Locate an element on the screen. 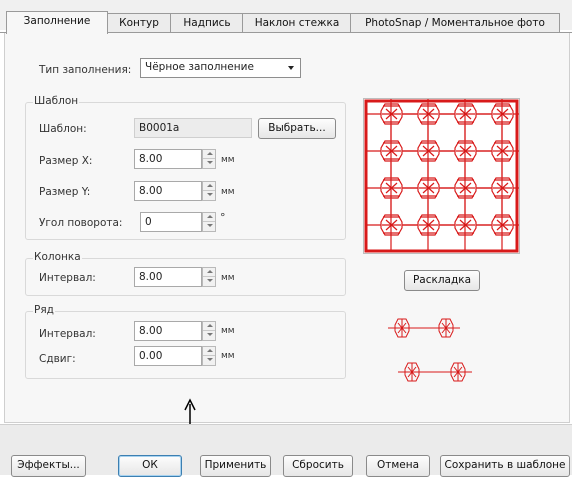 This screenshot has height=477, width=572. apply-button: Применить is located at coordinates (235, 466).